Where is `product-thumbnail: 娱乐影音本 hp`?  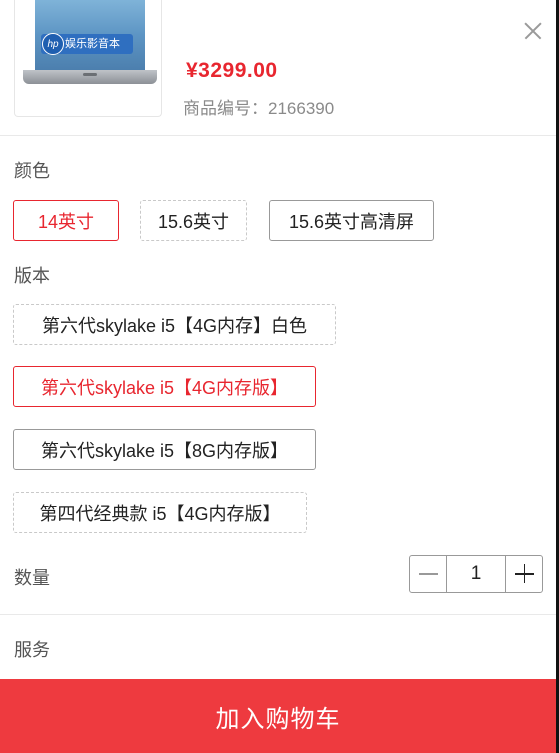
product-thumbnail: 娱乐影音本 hp is located at coordinates (88, 58).